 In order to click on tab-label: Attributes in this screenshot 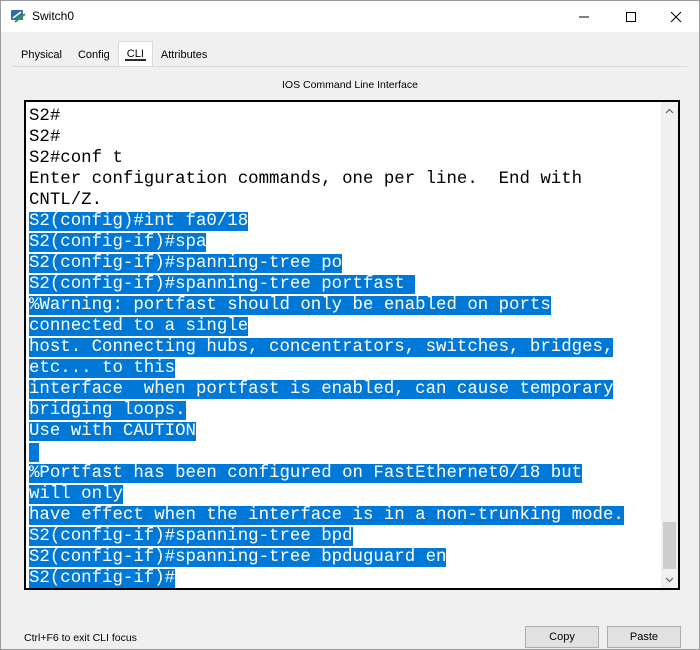, I will do `click(184, 55)`.